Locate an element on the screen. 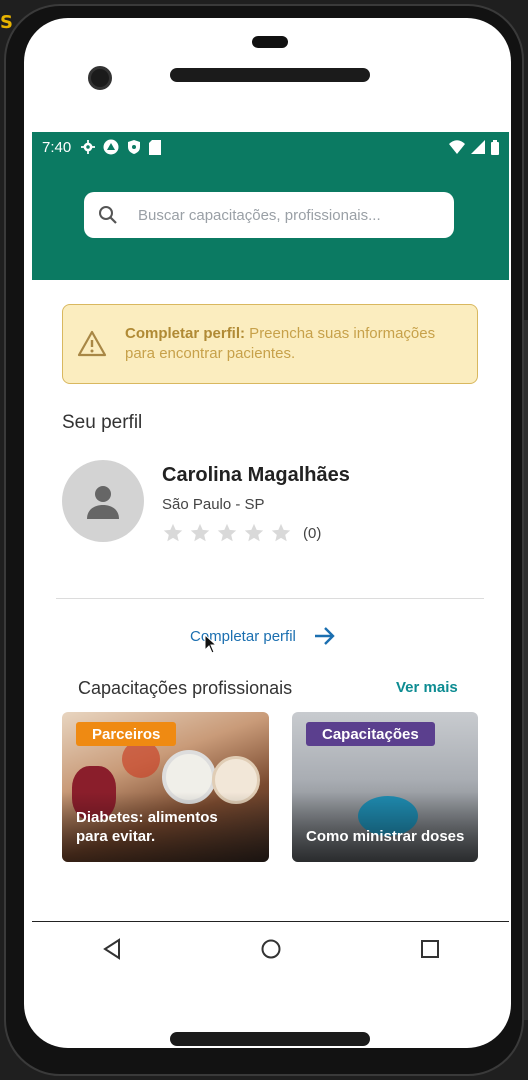  profile-section-title: Seu perfil is located at coordinates (102, 422).